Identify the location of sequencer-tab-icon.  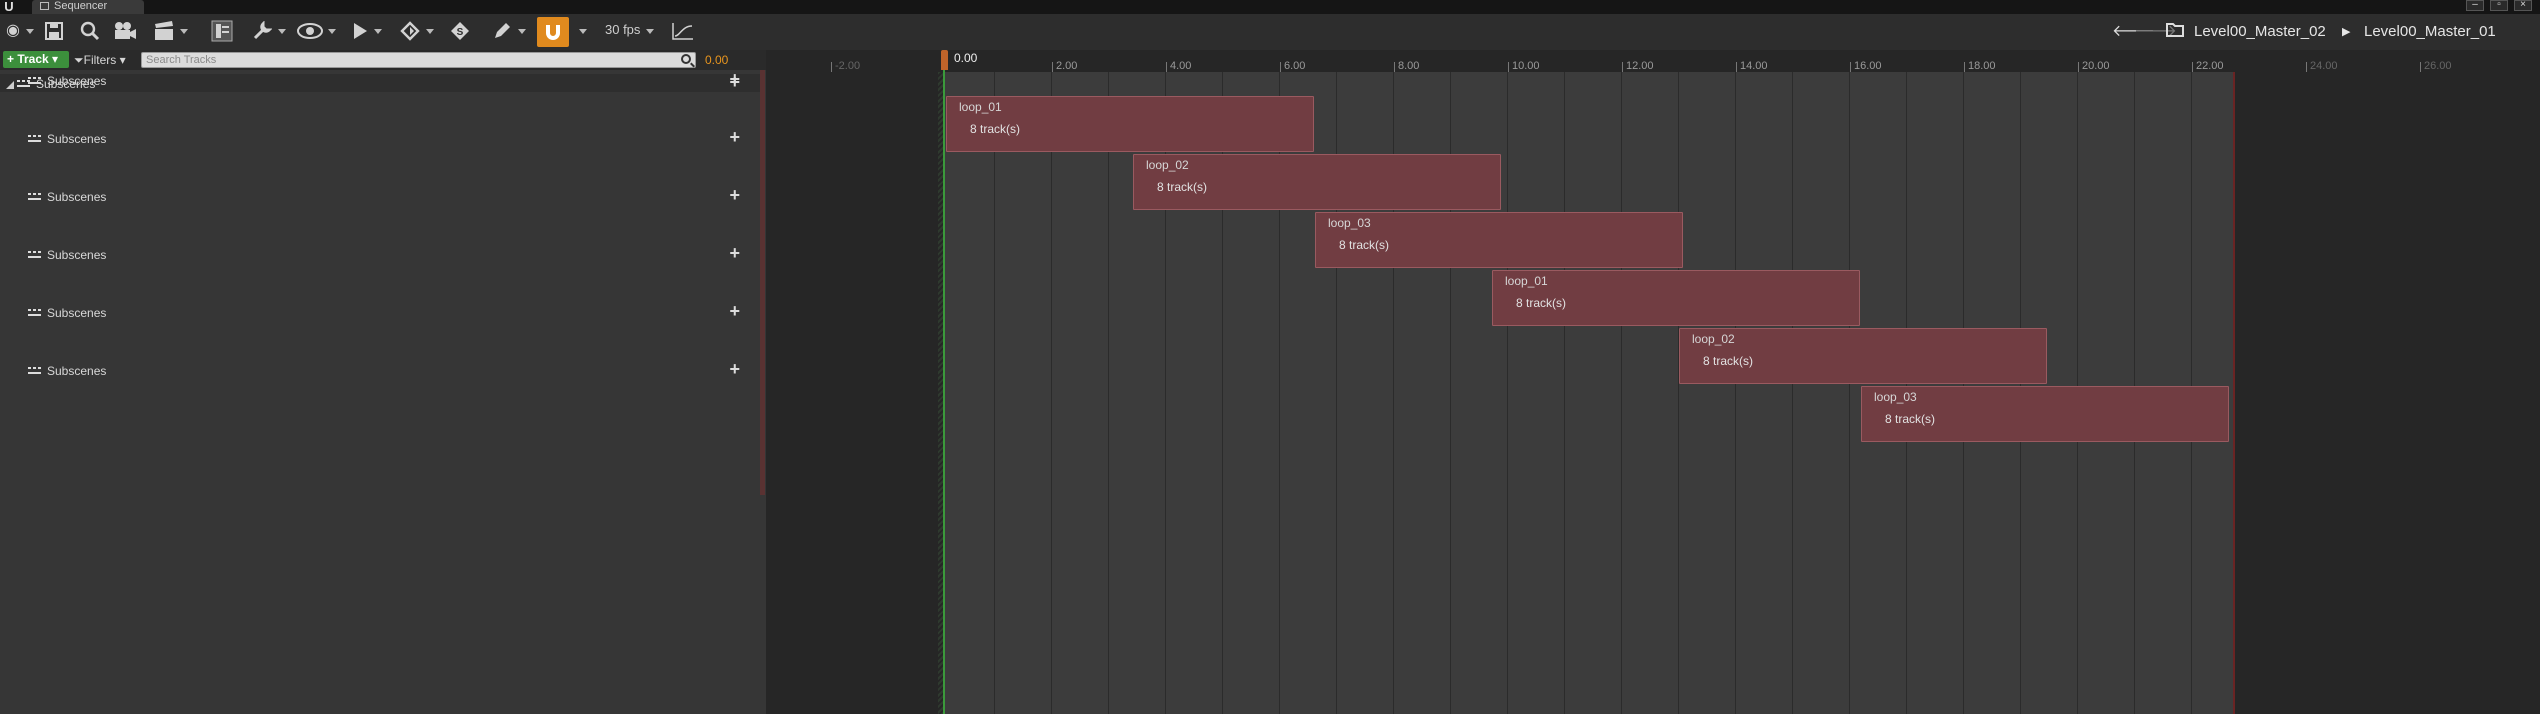
(44, 6).